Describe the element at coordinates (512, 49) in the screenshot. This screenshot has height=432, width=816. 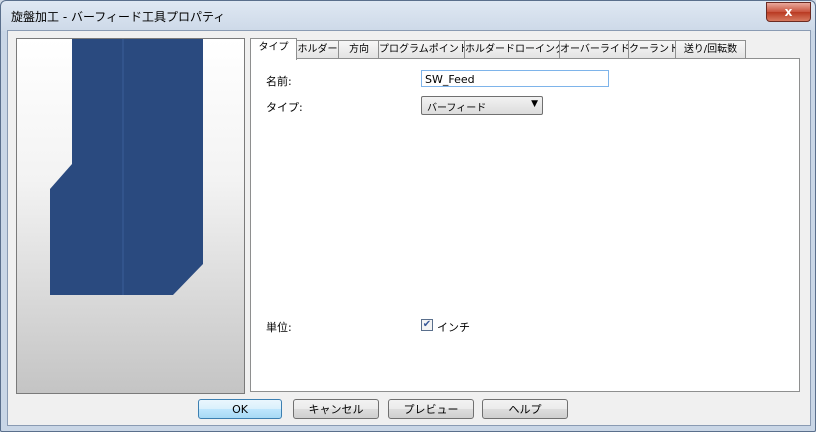
I see `tab-holder-drawing: ホルダードローイング` at that location.